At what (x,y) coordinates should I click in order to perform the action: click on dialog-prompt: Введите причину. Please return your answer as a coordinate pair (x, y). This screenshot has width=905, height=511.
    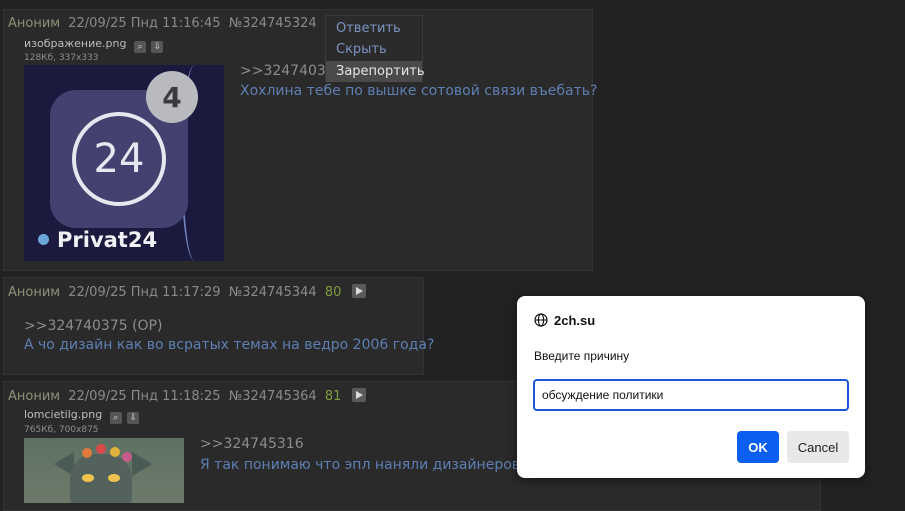
    Looking at the image, I should click on (582, 356).